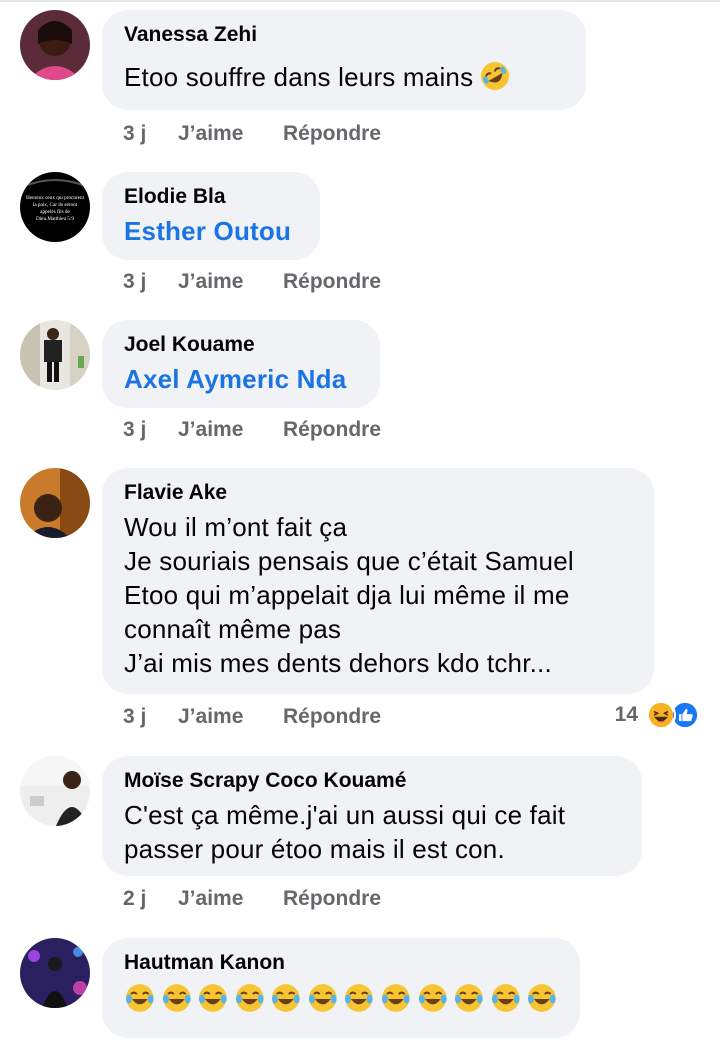 This screenshot has width=720, height=1047. I want to click on svg-text: appelés fils de, so click(55, 211).